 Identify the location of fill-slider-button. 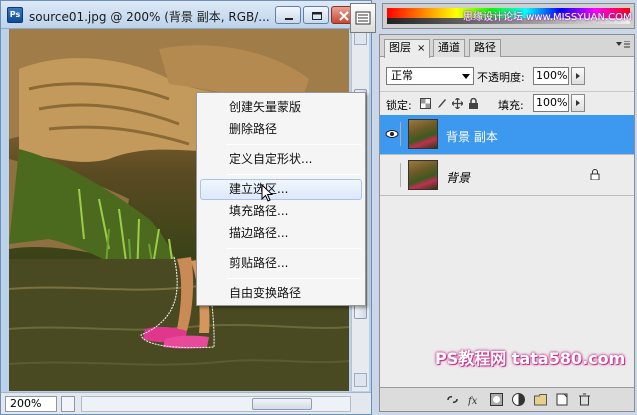
(578, 103).